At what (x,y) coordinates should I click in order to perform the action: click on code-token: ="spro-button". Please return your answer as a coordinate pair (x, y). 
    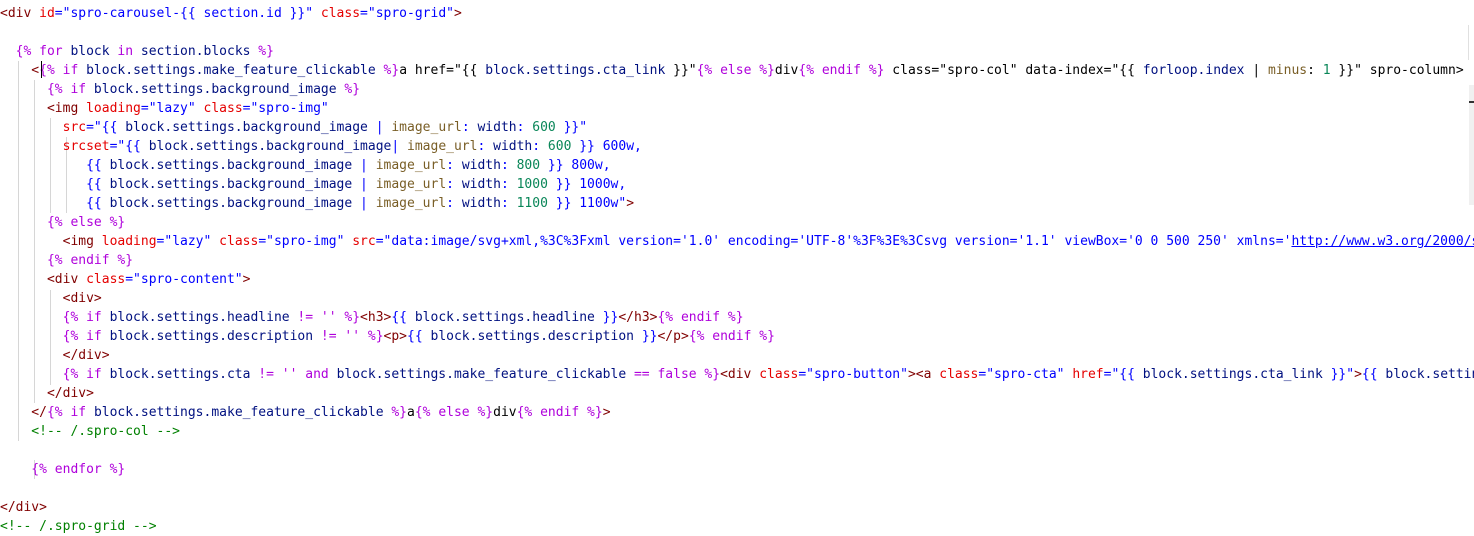
    Looking at the image, I should click on (853, 374).